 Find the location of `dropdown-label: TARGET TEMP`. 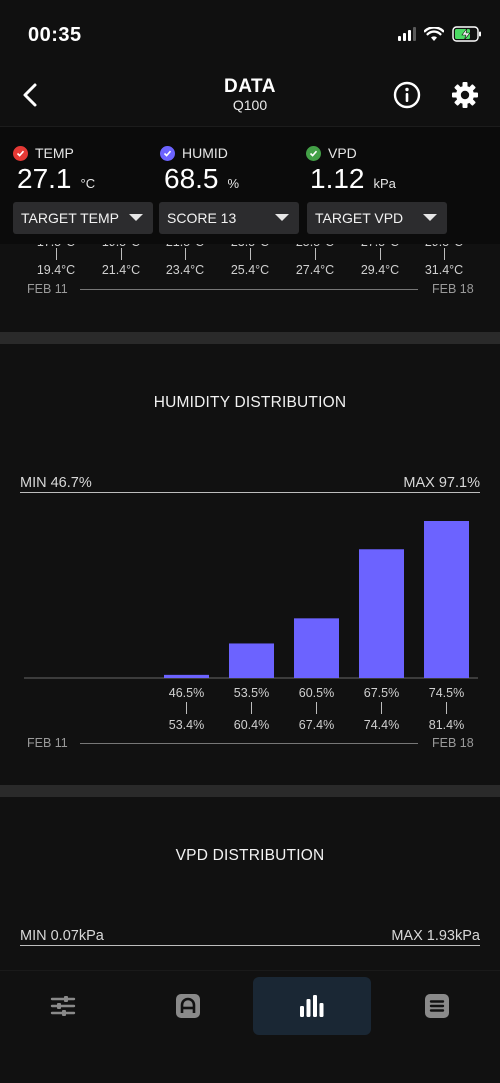

dropdown-label: TARGET TEMP is located at coordinates (70, 218).